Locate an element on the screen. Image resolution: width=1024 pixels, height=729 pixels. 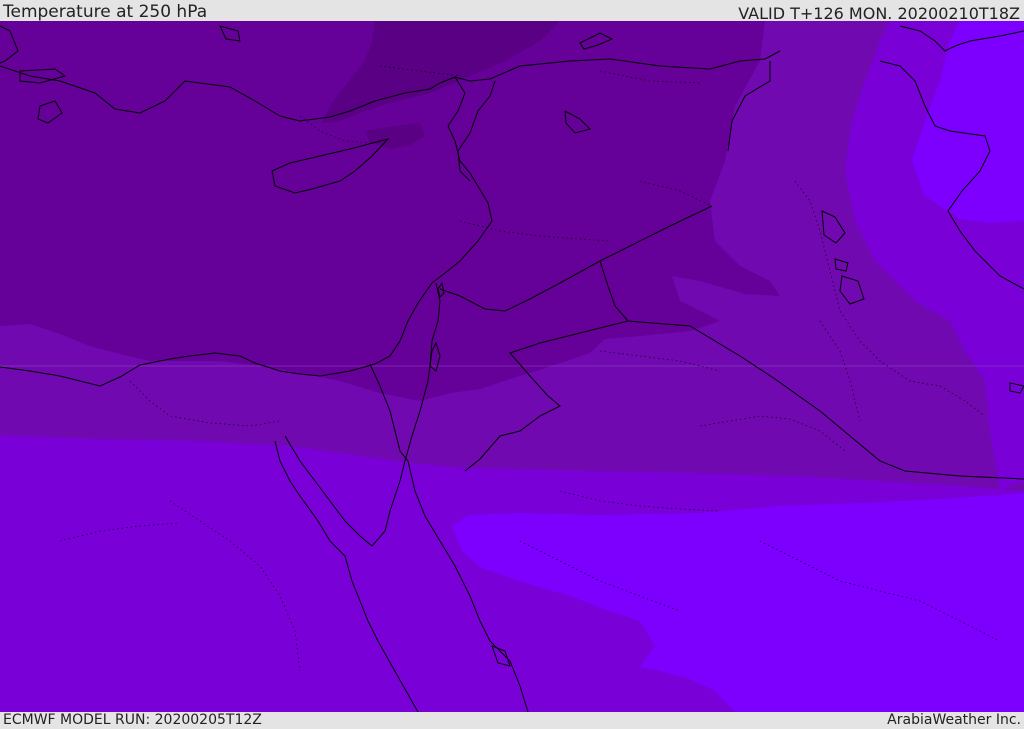
model-run-label: ECMWF MODEL RUN: 20200205T12Z is located at coordinates (132, 720).